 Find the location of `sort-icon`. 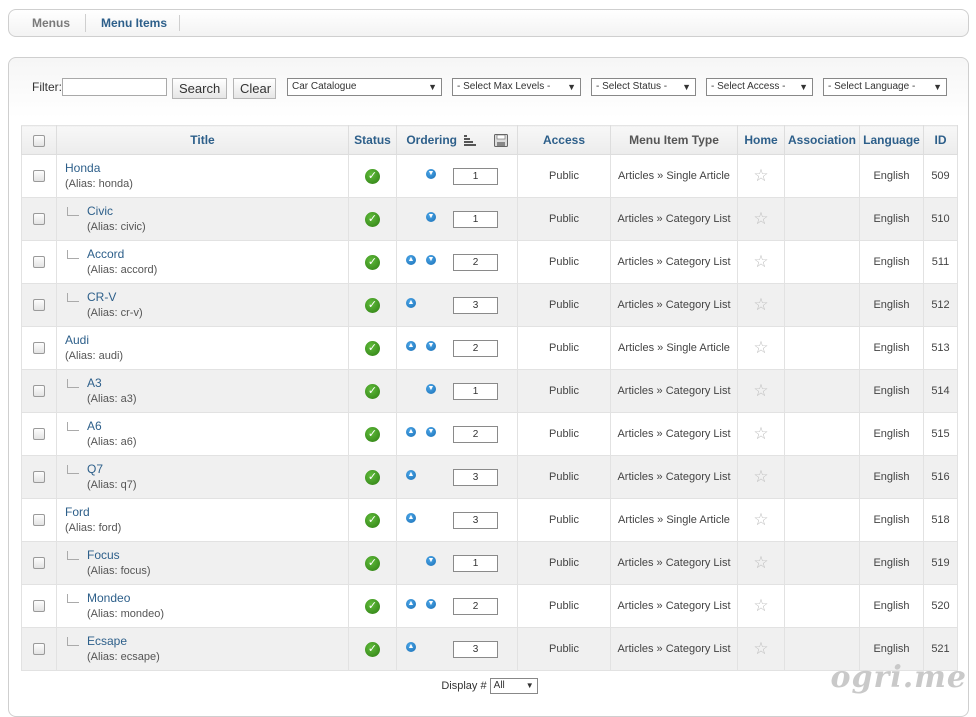

sort-icon is located at coordinates (470, 141).